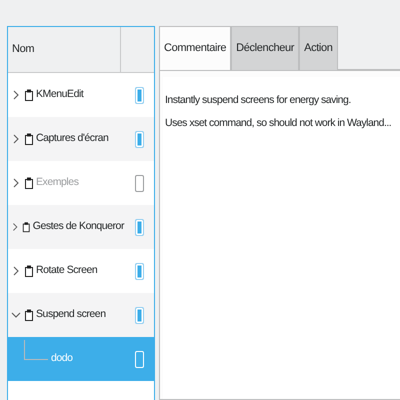 This screenshot has height=400, width=400. What do you see at coordinates (62, 358) in the screenshot?
I see `item-label: dodo` at bounding box center [62, 358].